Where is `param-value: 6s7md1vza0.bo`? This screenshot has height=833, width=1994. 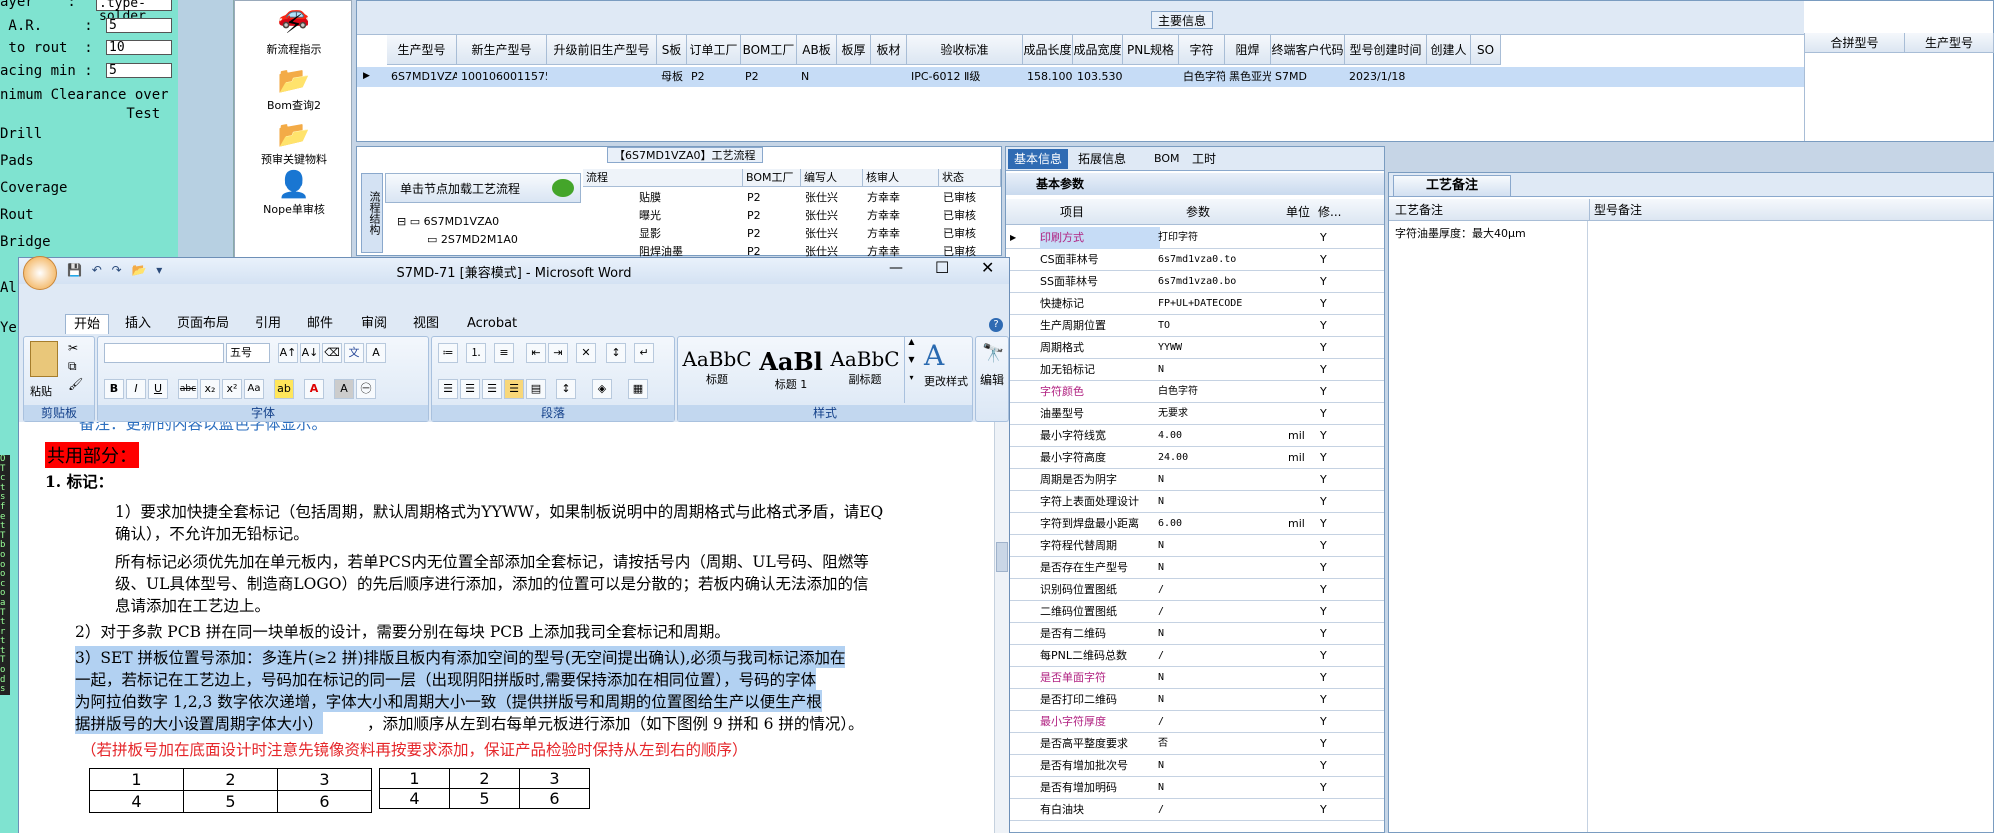
param-value: 6s7md1vza0.bo is located at coordinates (1221, 282).